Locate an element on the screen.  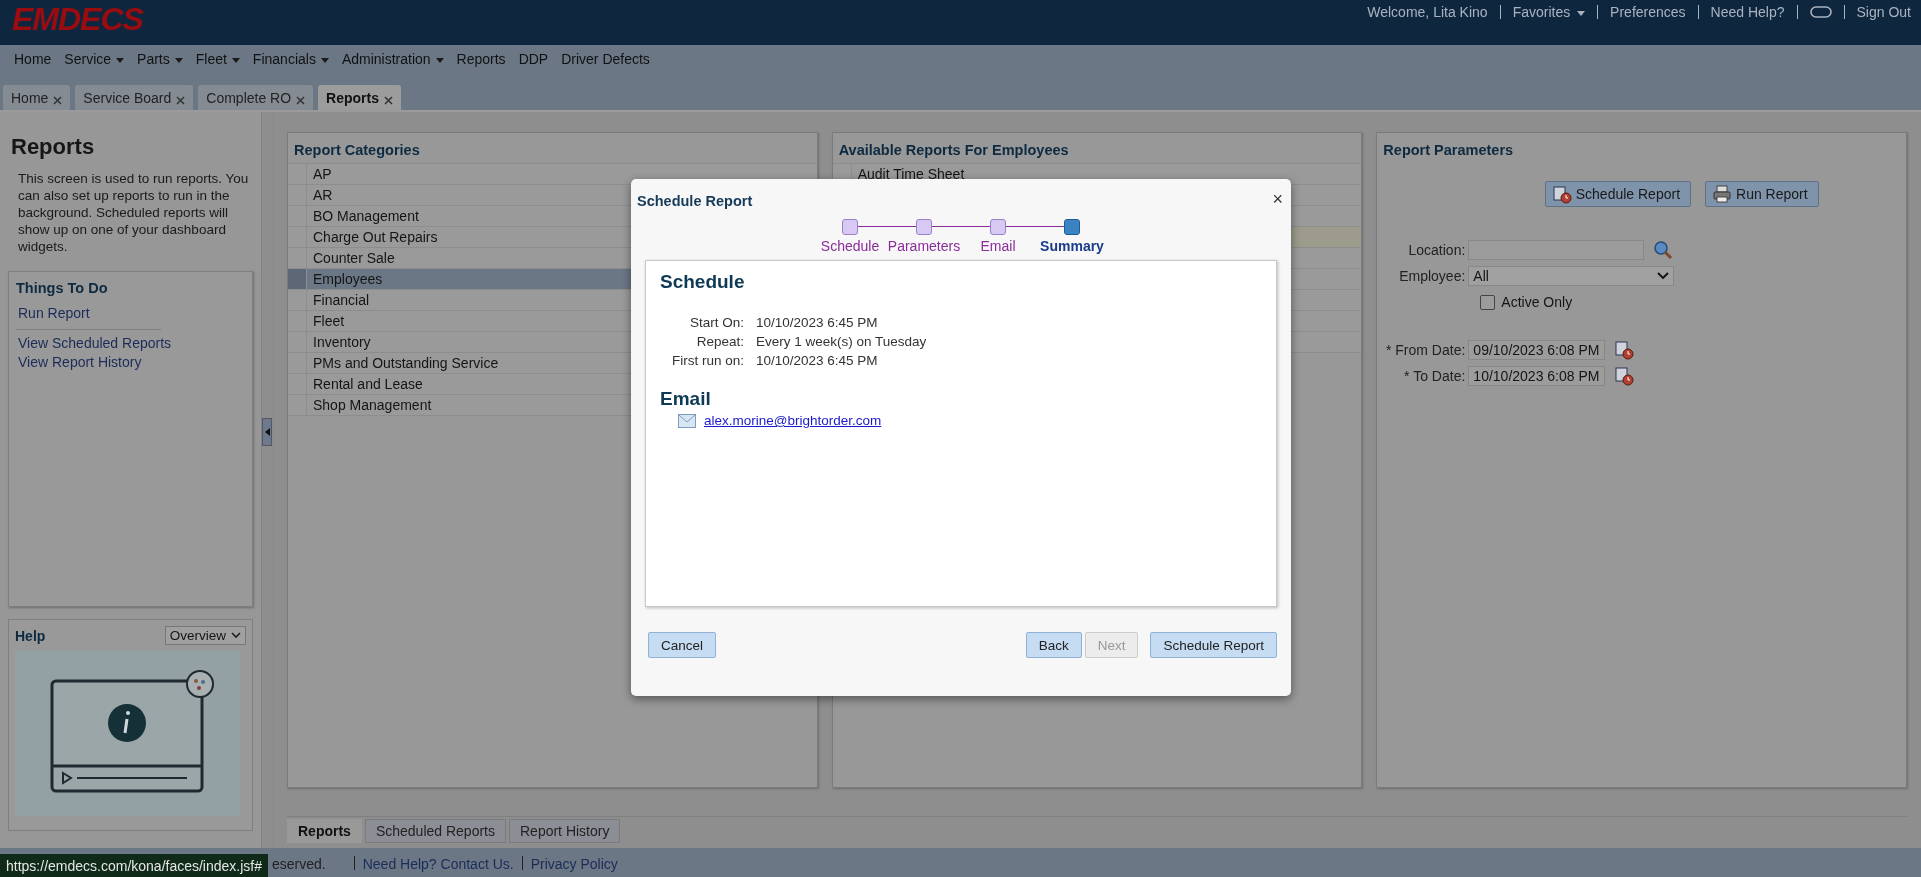
category-item: AP is located at coordinates (552, 174).